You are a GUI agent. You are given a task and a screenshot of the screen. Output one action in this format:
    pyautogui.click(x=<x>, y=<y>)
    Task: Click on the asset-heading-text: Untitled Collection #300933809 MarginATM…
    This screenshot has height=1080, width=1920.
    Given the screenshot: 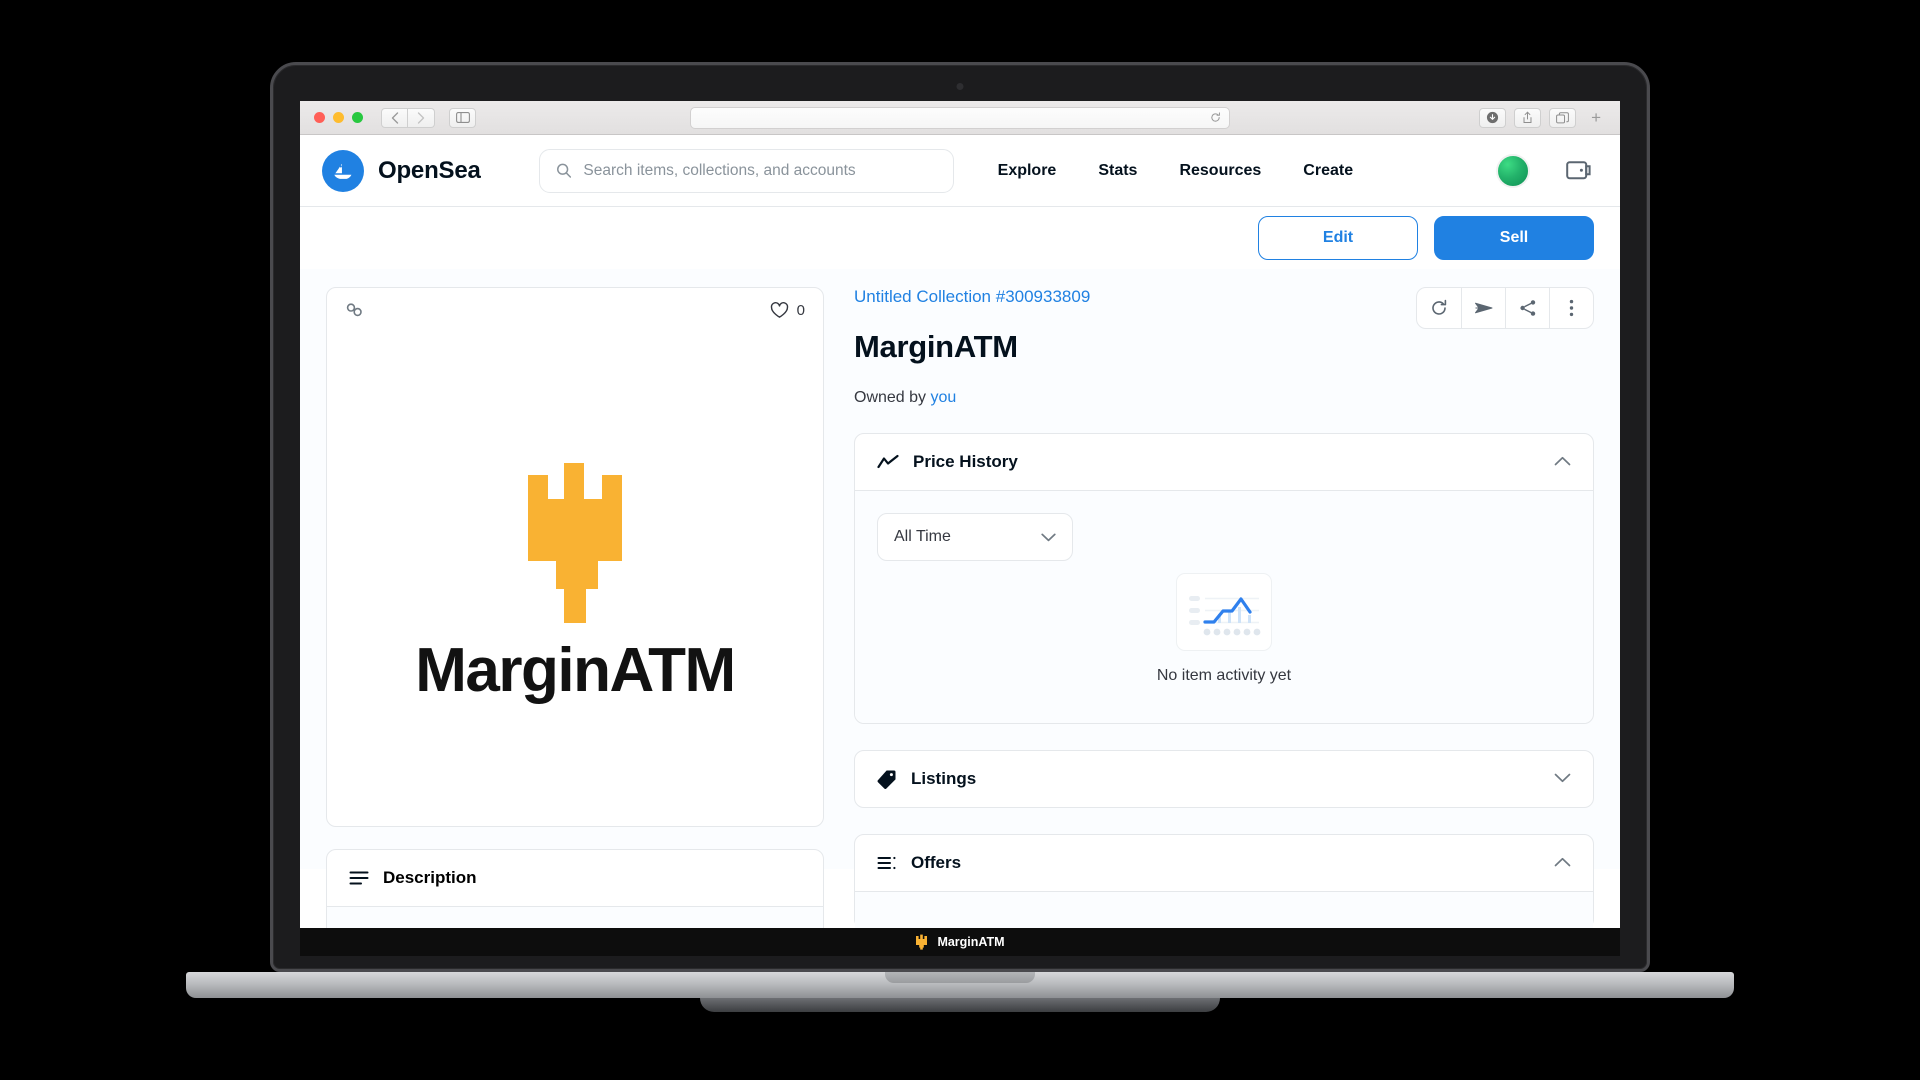 What is the action you would take?
    pyautogui.click(x=972, y=347)
    